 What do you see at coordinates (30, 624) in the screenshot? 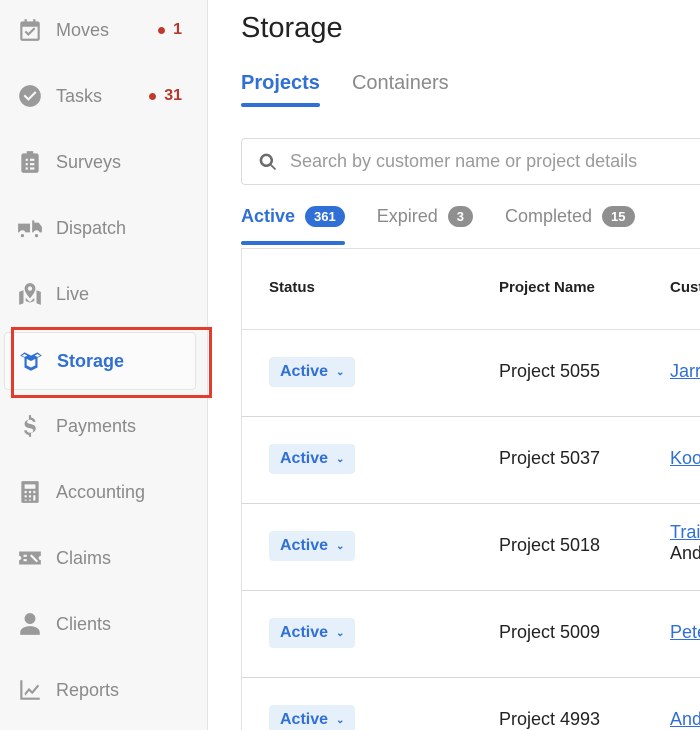
I see `user-icon` at bounding box center [30, 624].